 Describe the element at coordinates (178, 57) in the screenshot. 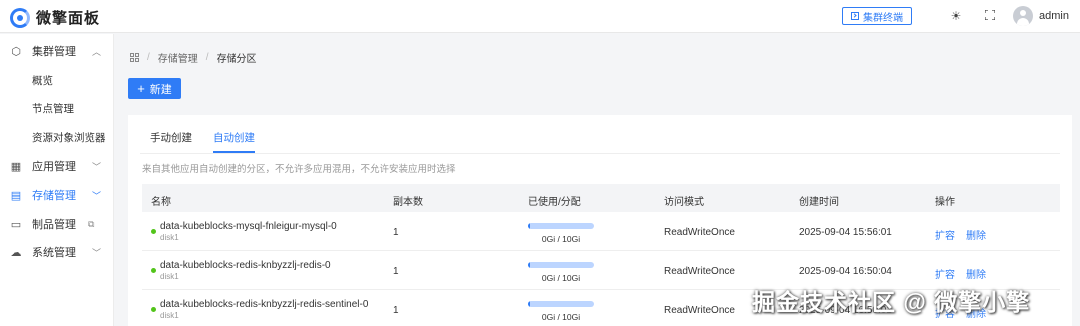

I see `breadcrumb-storage-management: 存储管理` at that location.